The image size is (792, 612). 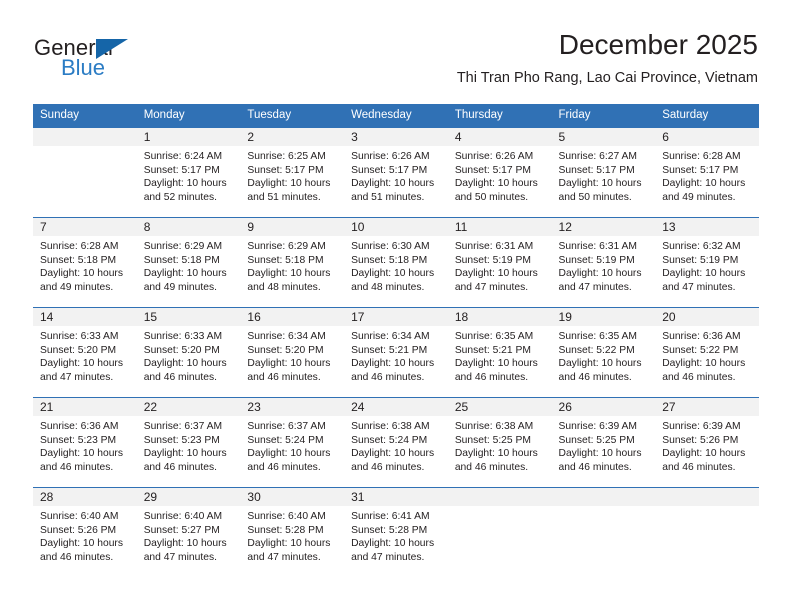 I want to click on sunset-text: Sunset: 5:21 PM, so click(x=492, y=350).